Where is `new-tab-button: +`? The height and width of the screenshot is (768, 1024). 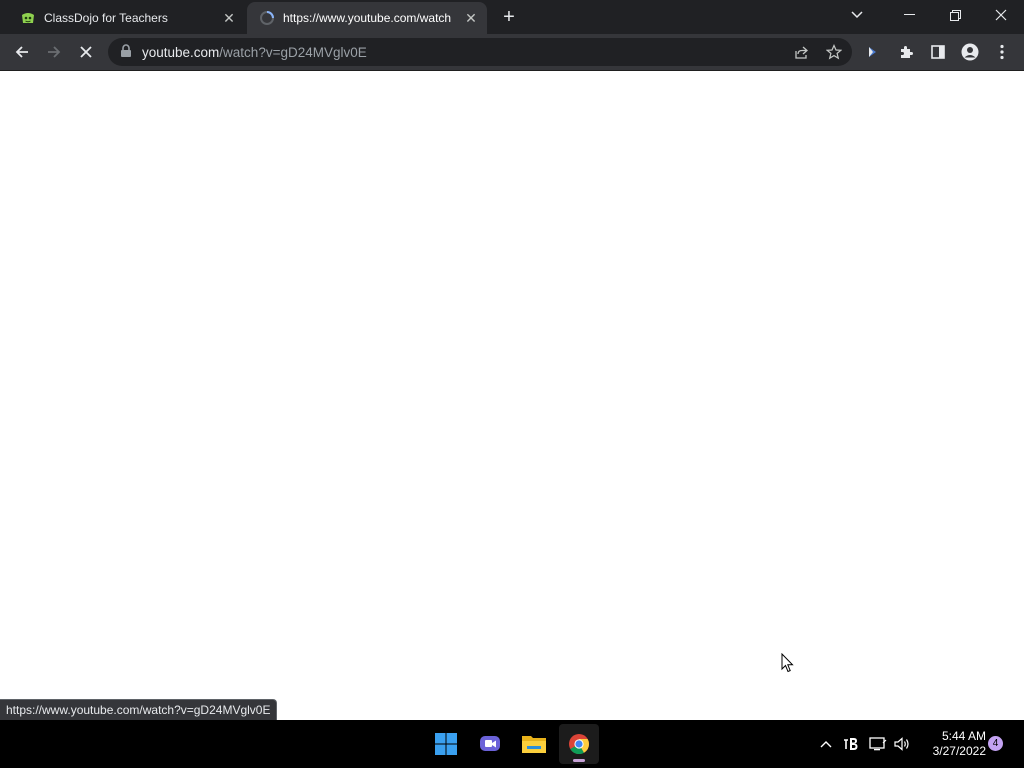 new-tab-button: + is located at coordinates (509, 17).